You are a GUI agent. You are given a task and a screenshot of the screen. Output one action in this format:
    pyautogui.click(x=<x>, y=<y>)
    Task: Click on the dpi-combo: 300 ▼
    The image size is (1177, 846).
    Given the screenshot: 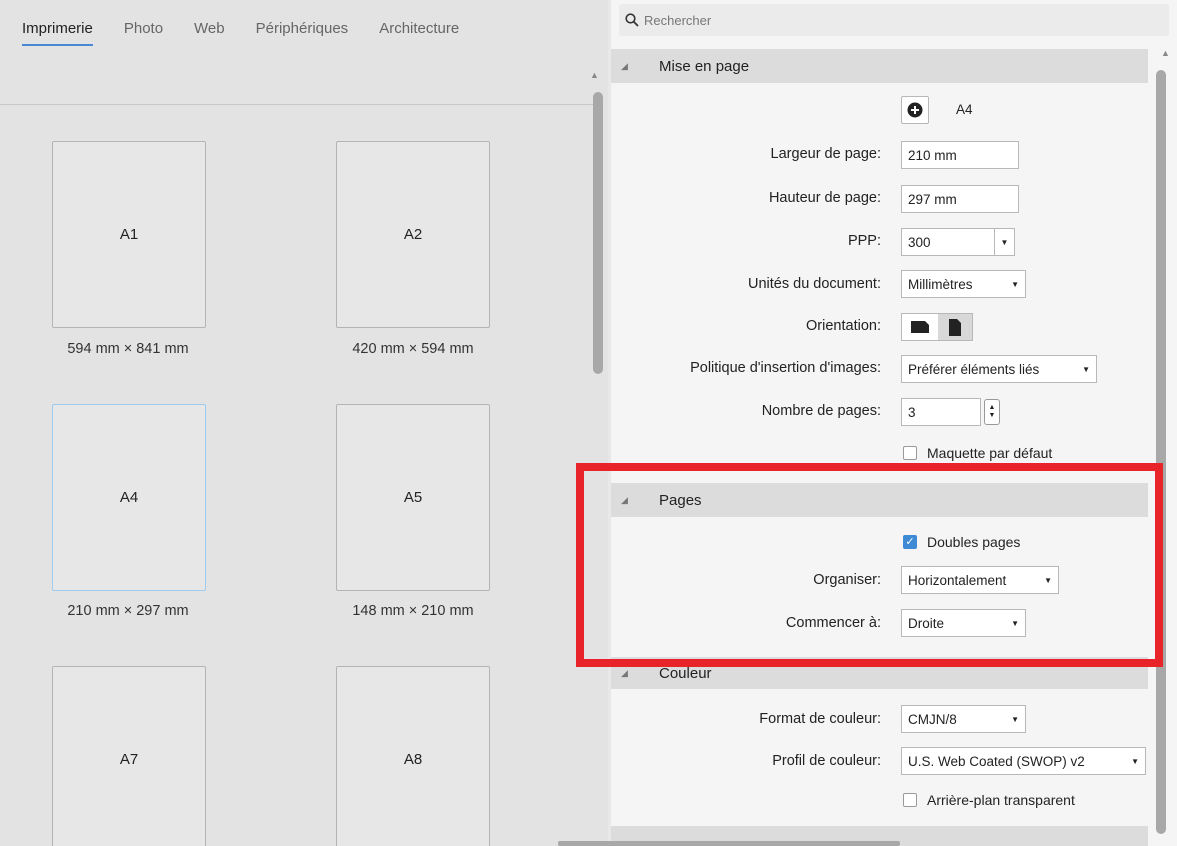 What is the action you would take?
    pyautogui.click(x=958, y=242)
    